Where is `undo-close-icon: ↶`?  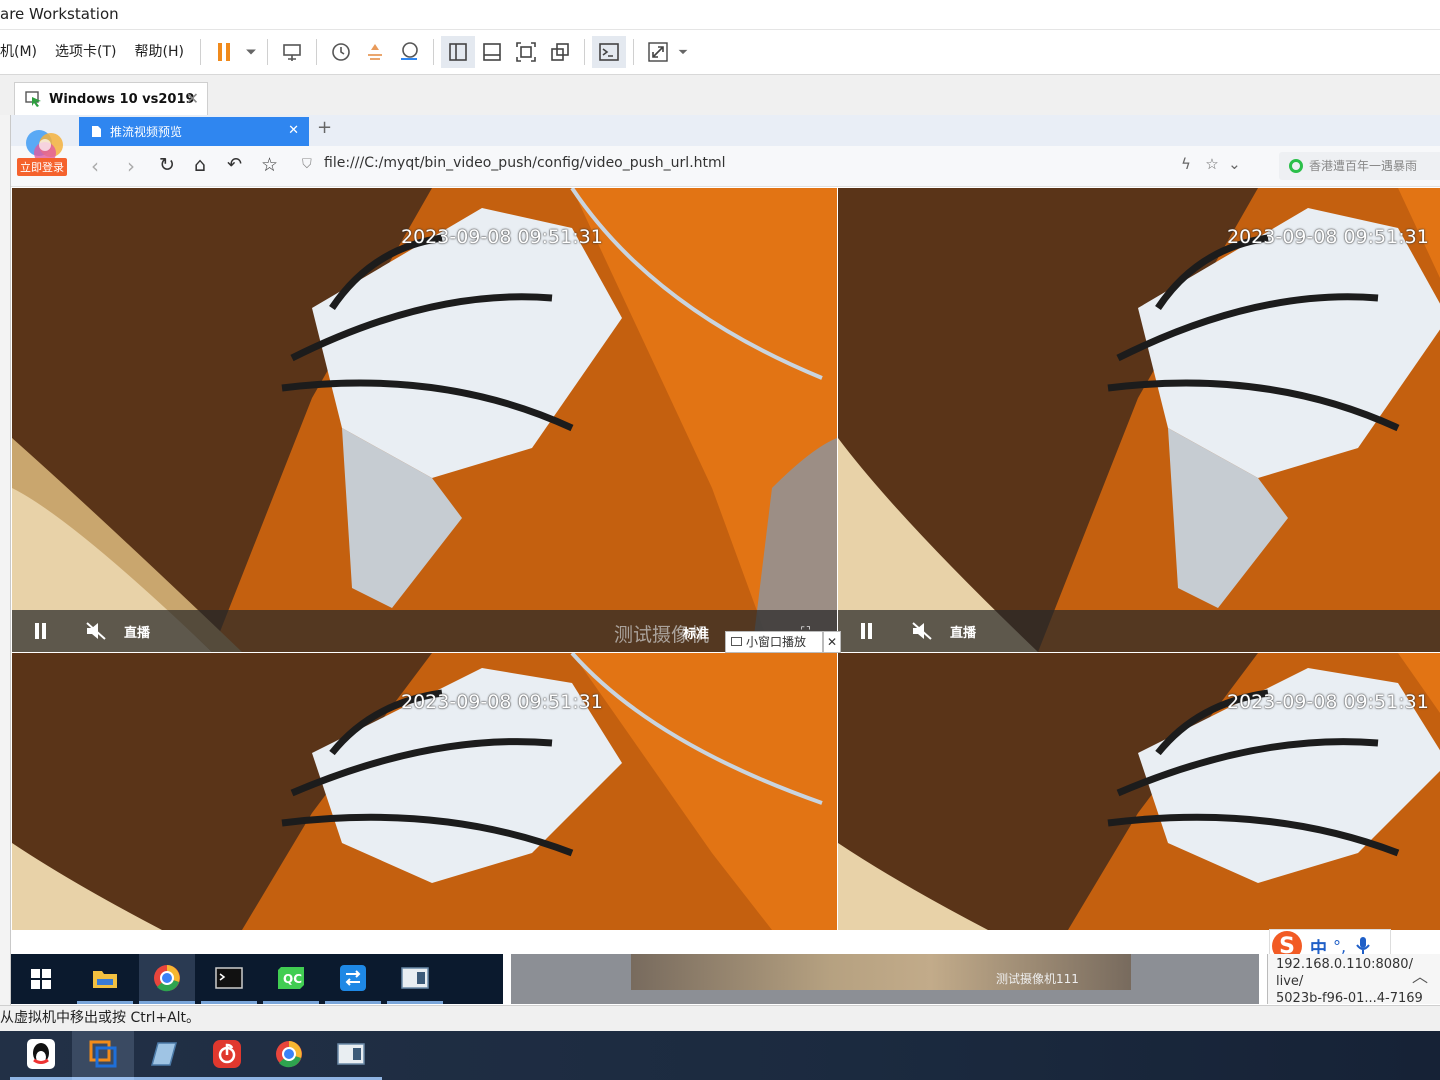
undo-close-icon: ↶ is located at coordinates (234, 164).